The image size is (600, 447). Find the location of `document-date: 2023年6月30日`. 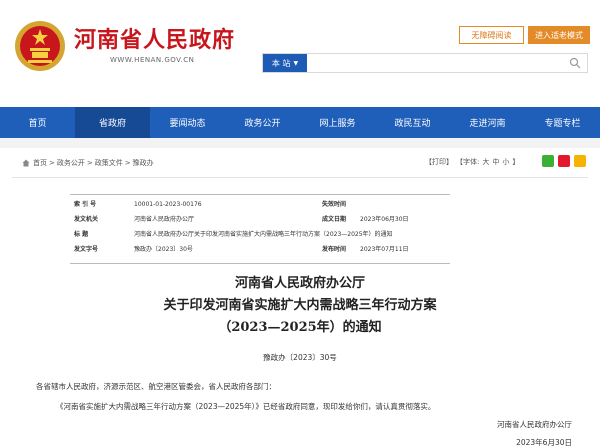

document-date: 2023年6月30日 is located at coordinates (544, 442).